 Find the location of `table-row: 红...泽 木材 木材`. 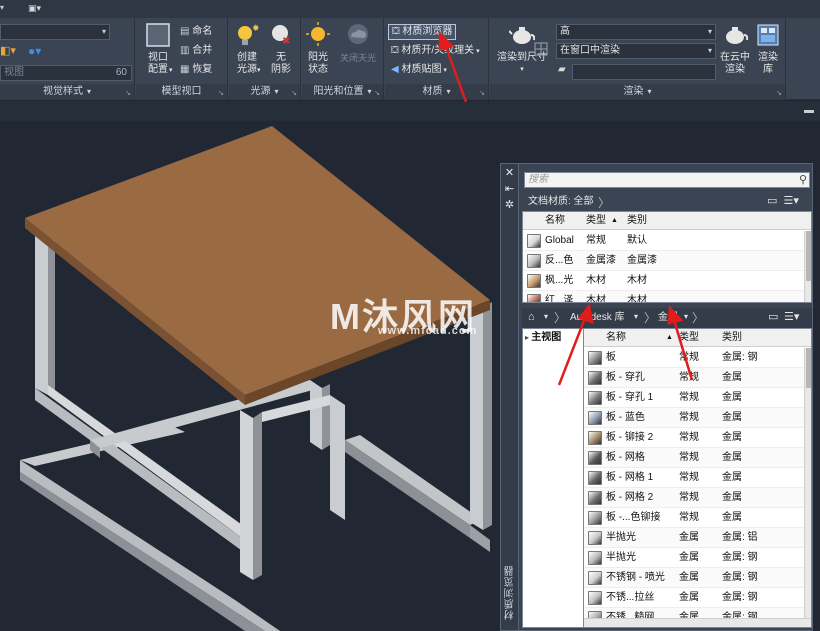

table-row: 红...泽 木材 木材 is located at coordinates (663, 297).